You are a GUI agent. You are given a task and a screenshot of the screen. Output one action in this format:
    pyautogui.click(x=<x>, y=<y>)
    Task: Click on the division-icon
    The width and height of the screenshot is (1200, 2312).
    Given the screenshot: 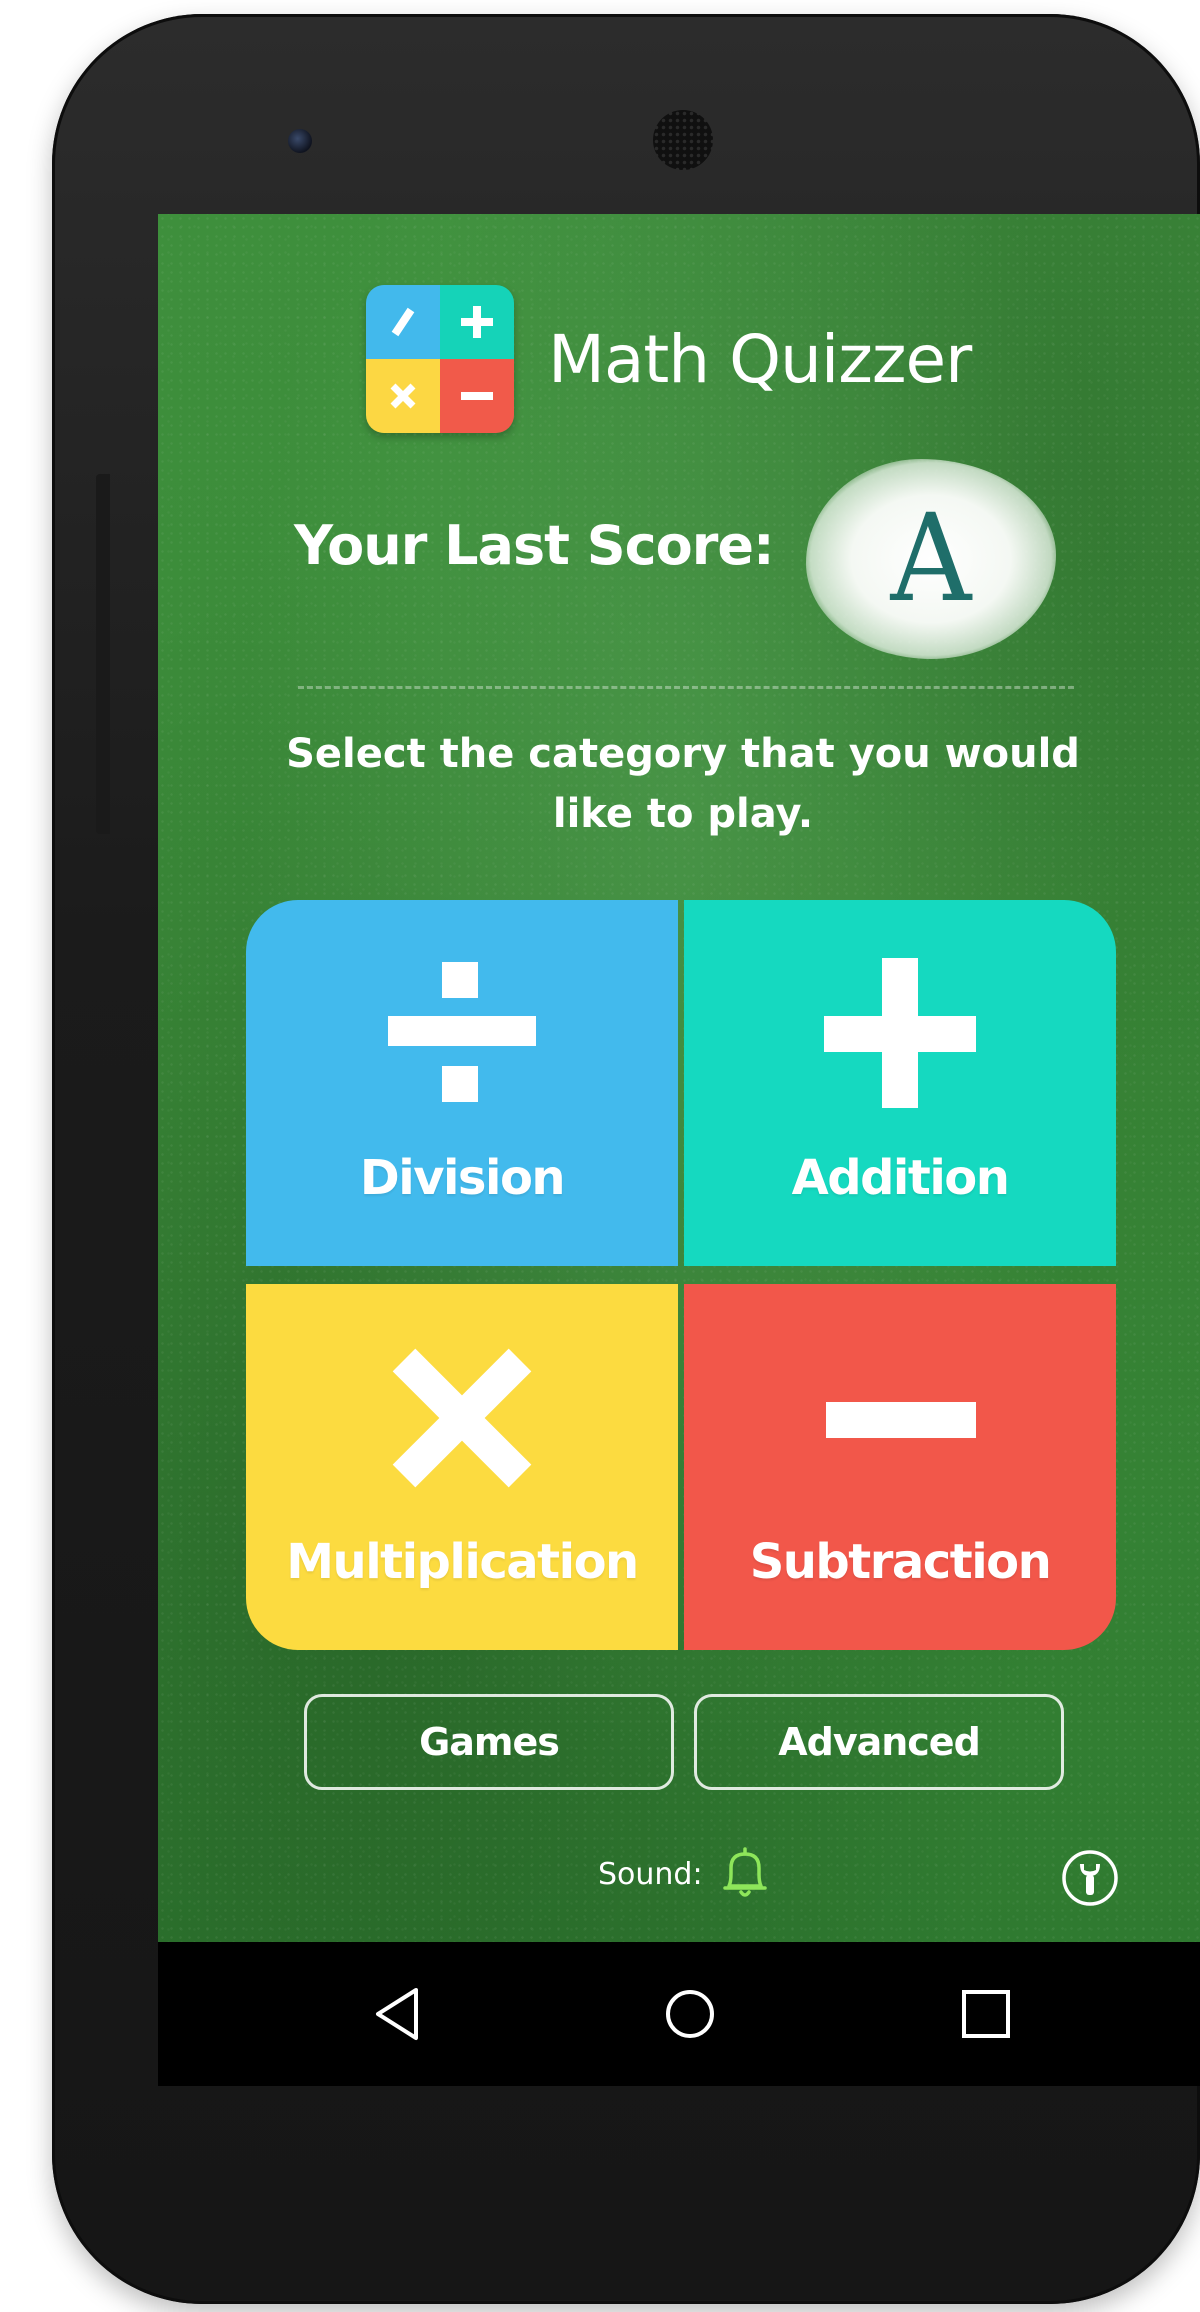 What is the action you would take?
    pyautogui.click(x=462, y=1034)
    